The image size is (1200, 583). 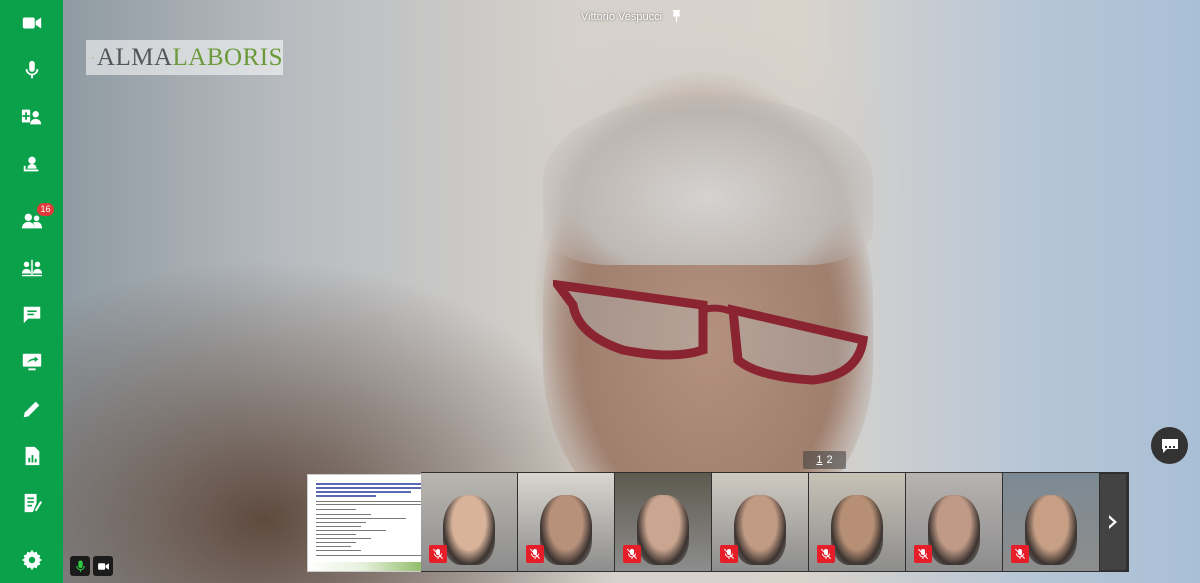 I want to click on sidebar-item-notes, so click(x=31, y=503).